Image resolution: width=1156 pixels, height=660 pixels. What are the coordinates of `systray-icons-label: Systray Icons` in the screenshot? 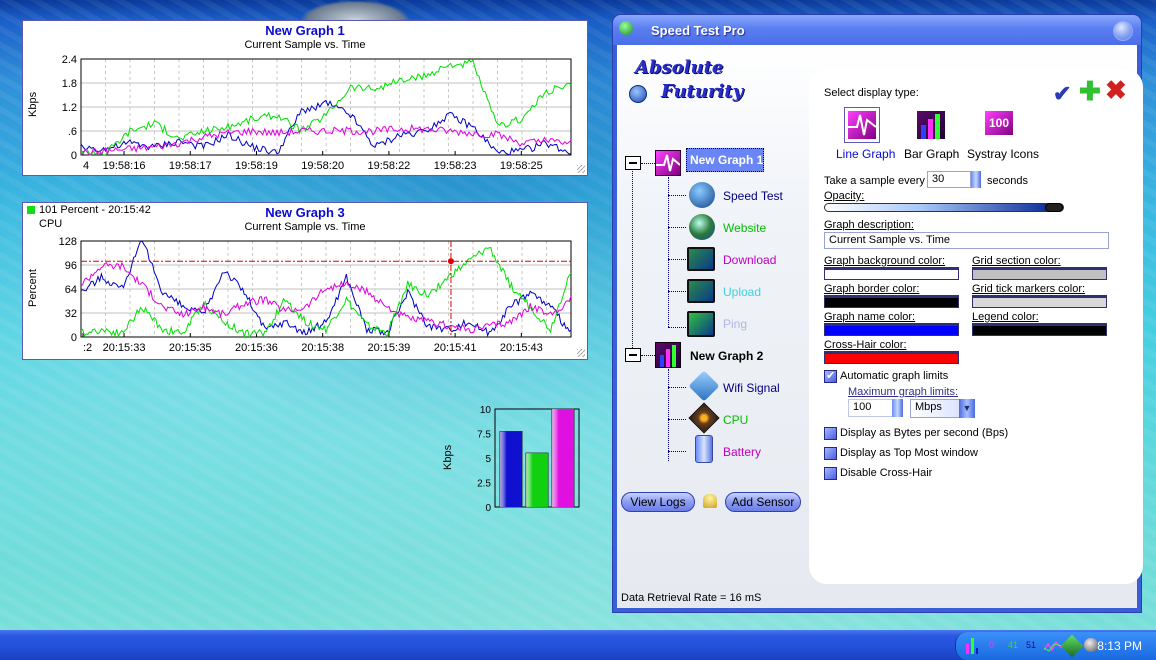 It's located at (1003, 154).